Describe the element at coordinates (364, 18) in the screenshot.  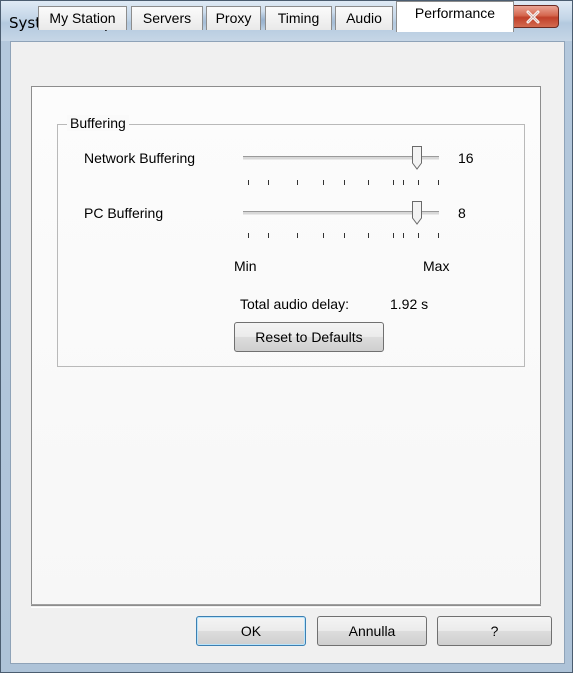
I see `tab-audio: Audio` at that location.